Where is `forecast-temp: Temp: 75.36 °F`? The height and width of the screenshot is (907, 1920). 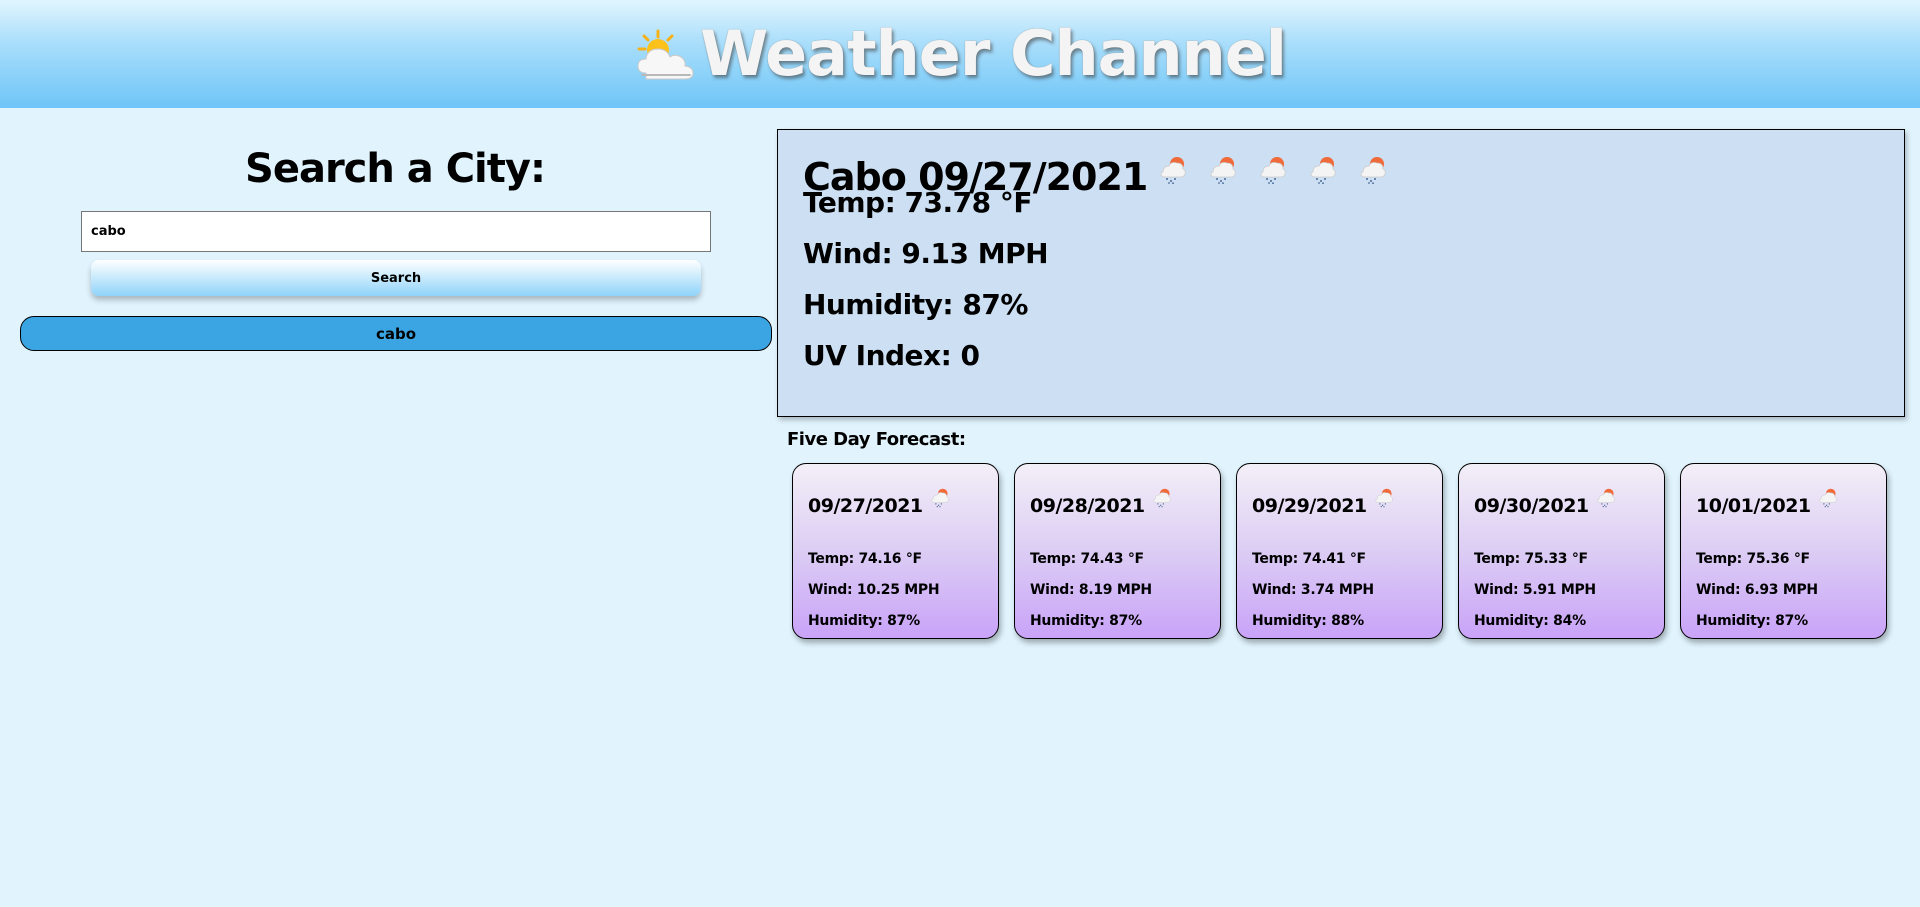
forecast-temp: Temp: 75.36 °F is located at coordinates (1753, 559).